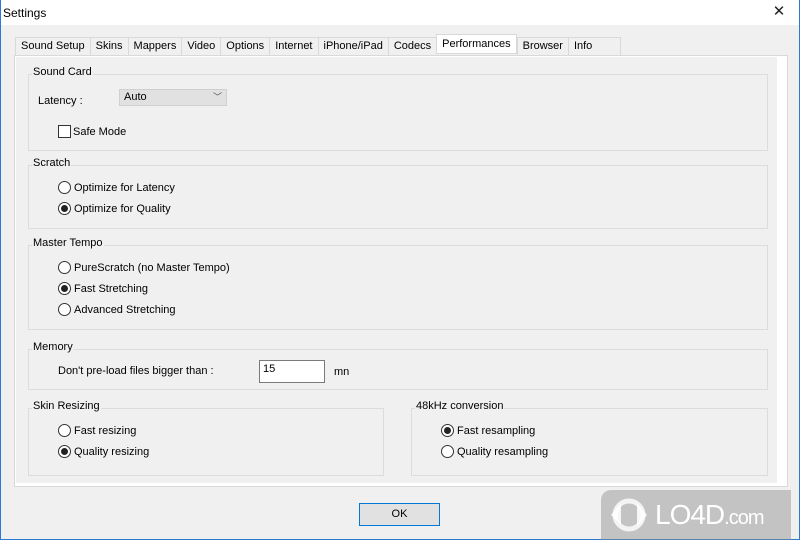 This screenshot has height=540, width=800. I want to click on master-tempo-title: Master Tempo, so click(68, 243).